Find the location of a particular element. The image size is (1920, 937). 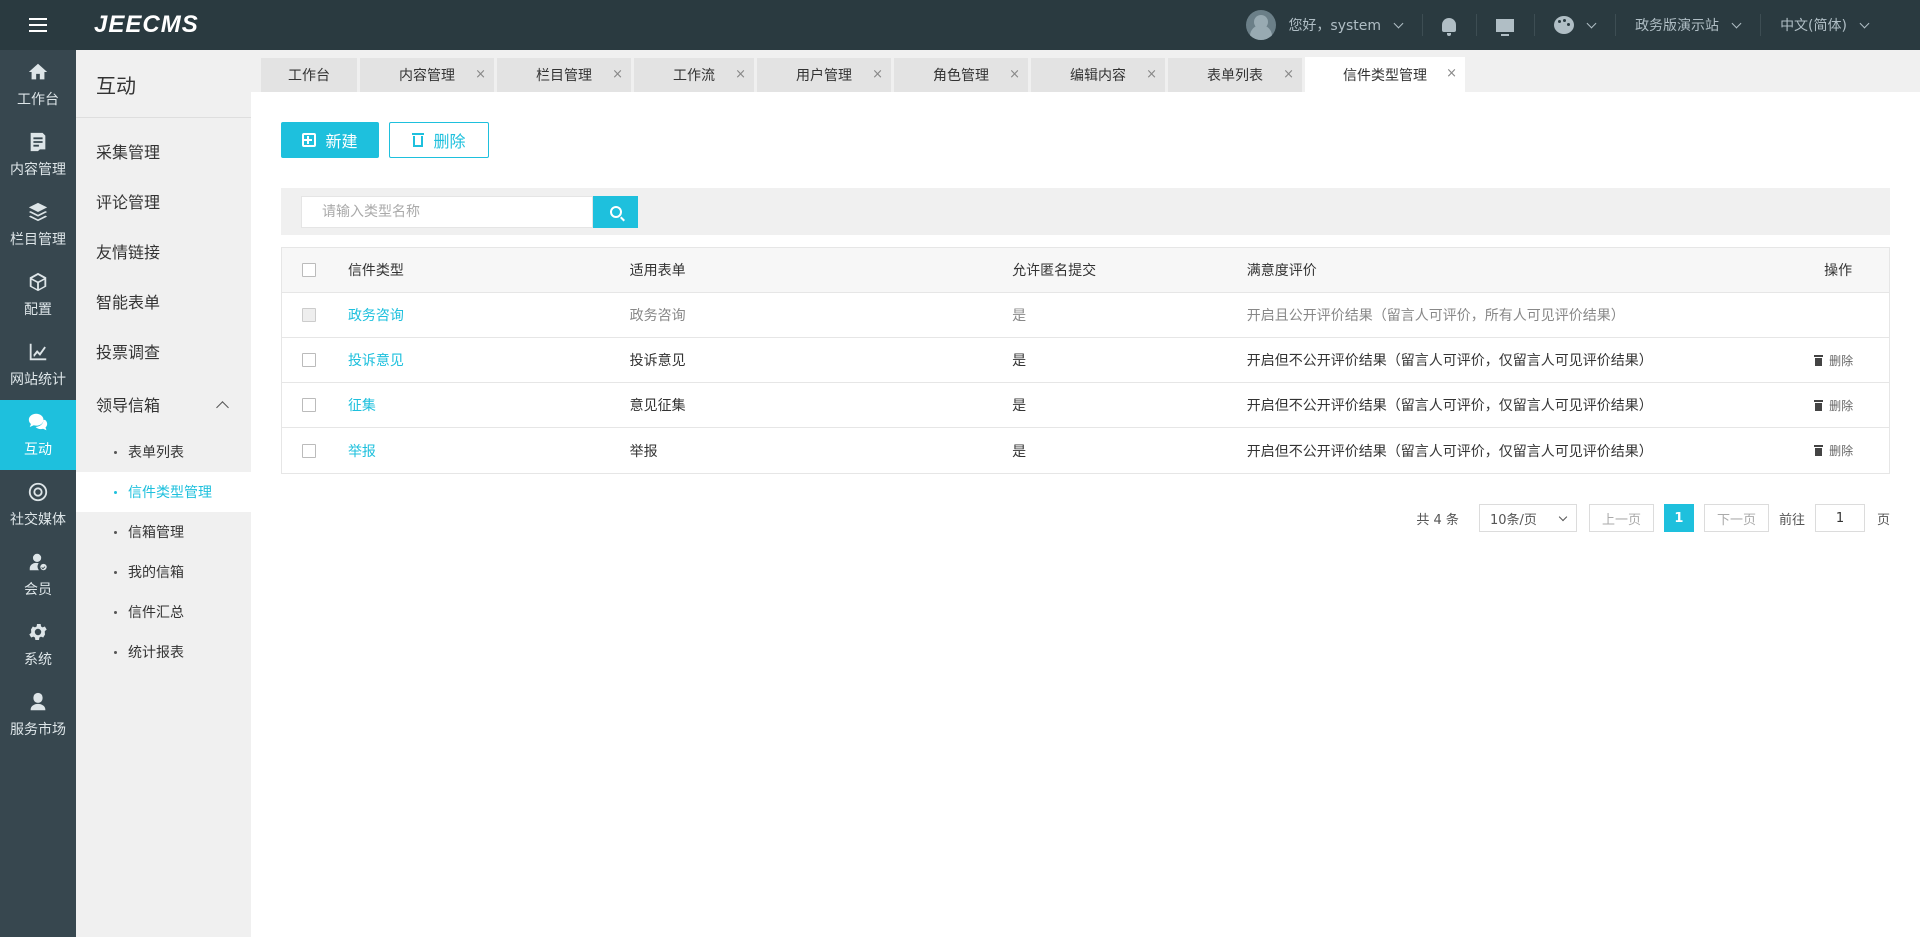

top-bar: JEECMS 您好，system 政务版演示站 中文(简体) is located at coordinates (960, 25).